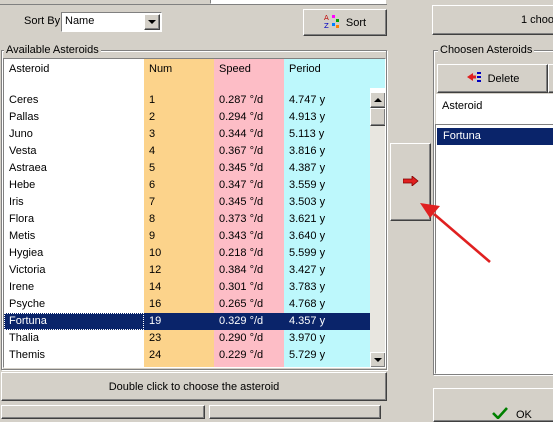 This screenshot has width=553, height=422. I want to click on table-header: Asteroid Num Speed Period, so click(194, 73).